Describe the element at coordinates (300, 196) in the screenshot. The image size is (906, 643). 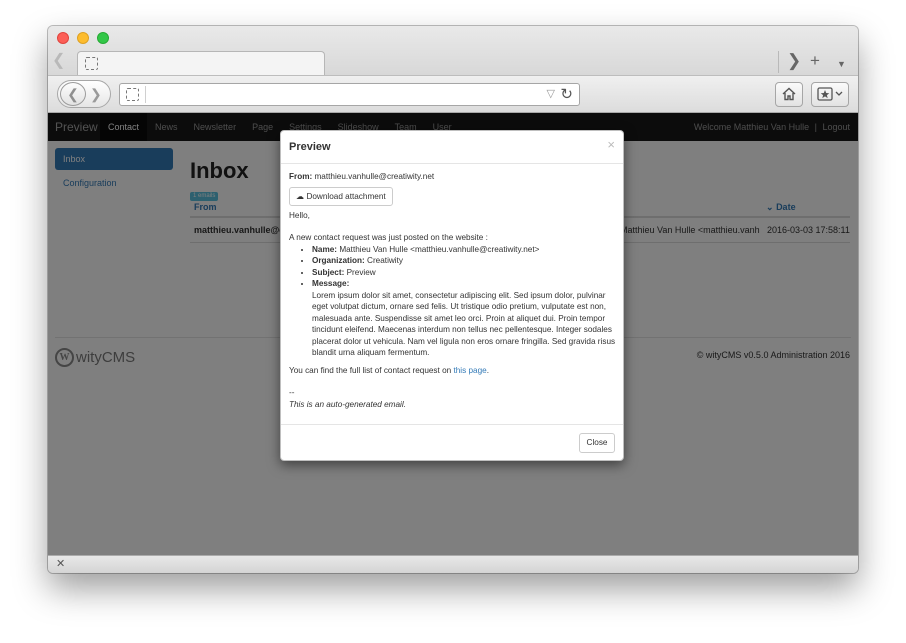
I see `cloud-download-icon: ☁` at that location.